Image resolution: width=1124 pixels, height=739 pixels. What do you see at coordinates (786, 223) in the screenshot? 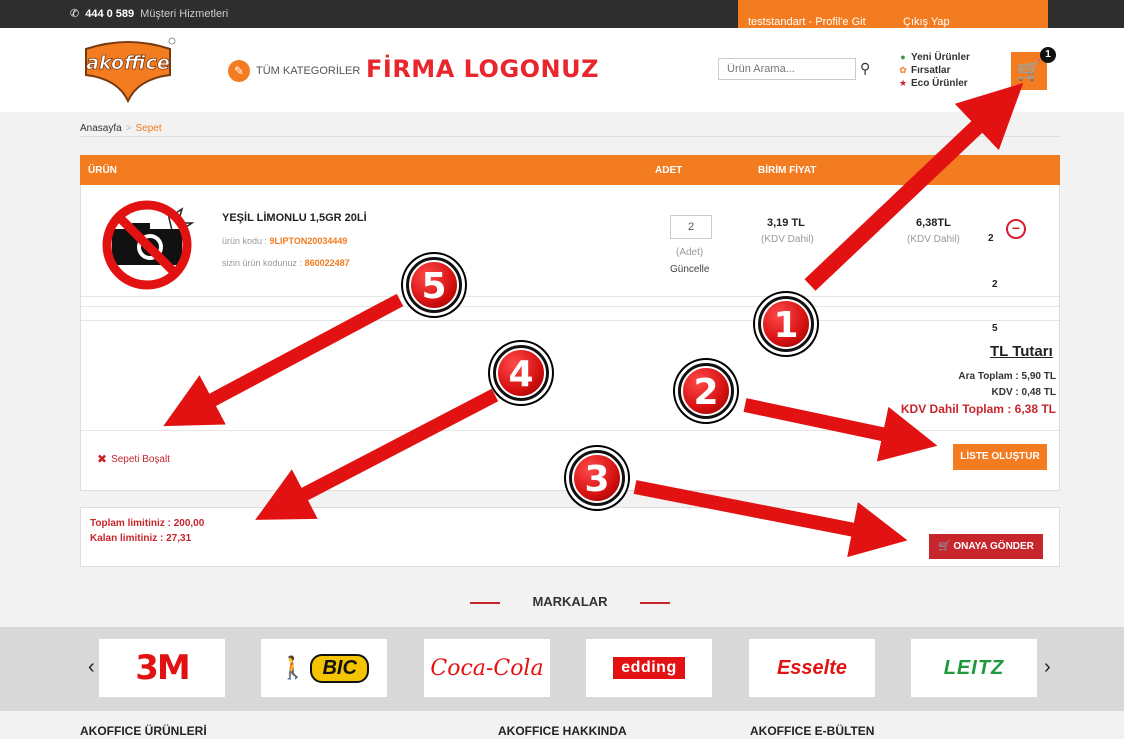
I see `unit-price: 3,19 TL` at bounding box center [786, 223].